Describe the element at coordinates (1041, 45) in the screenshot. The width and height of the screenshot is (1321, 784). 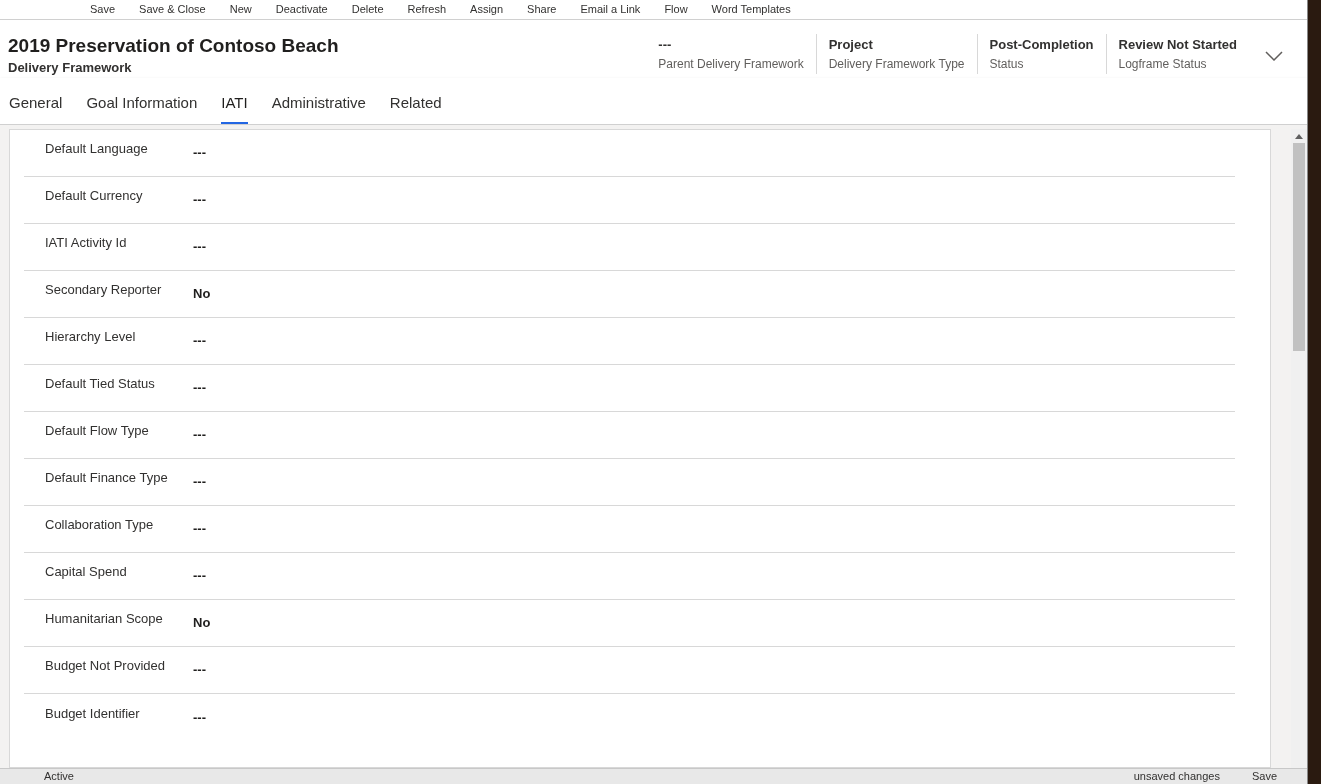
I see `header-value: Post-Completion` at that location.